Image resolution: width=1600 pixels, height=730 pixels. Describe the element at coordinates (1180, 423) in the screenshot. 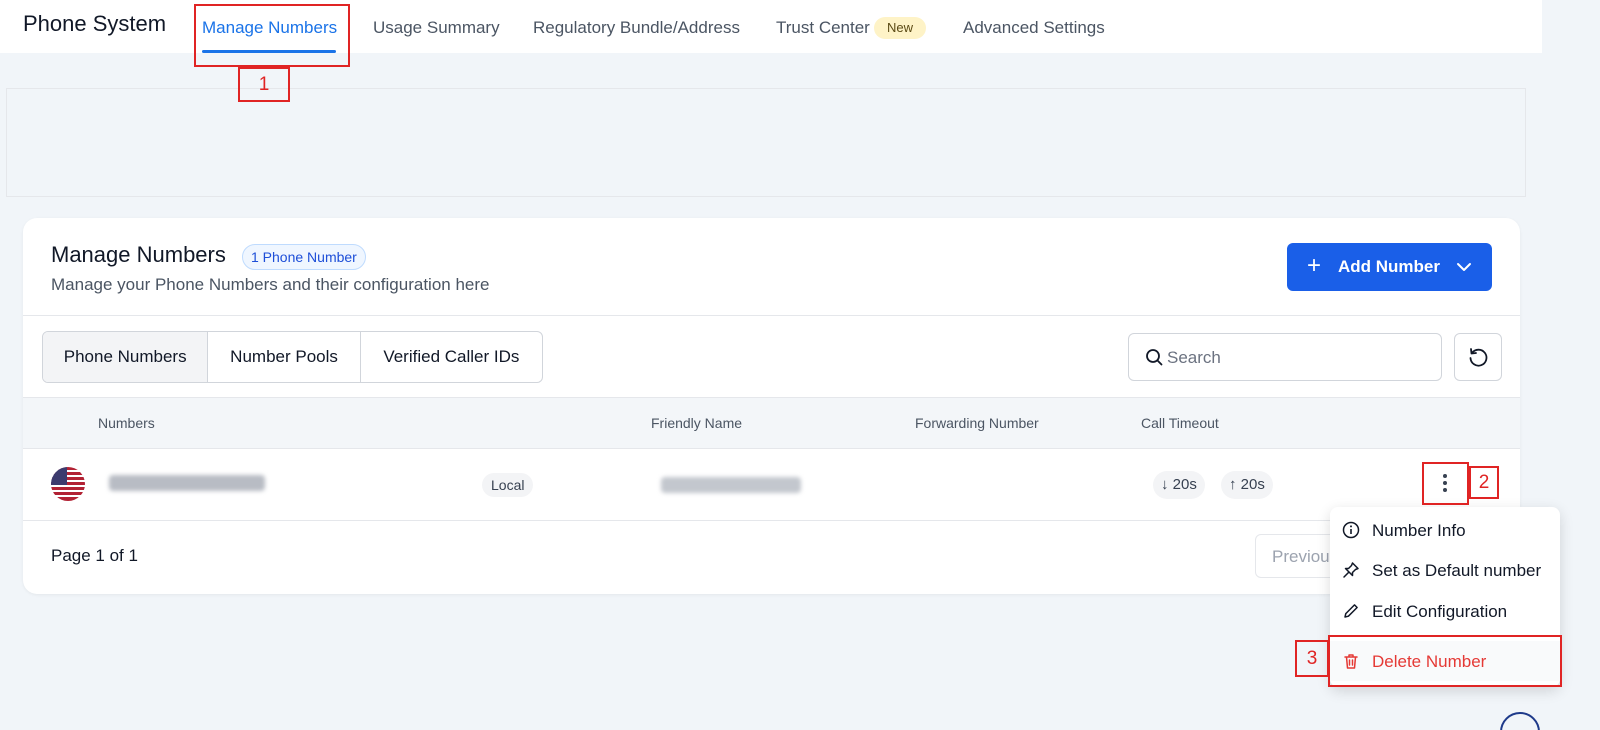

I see `header-call-timeout: Call Timeout` at that location.